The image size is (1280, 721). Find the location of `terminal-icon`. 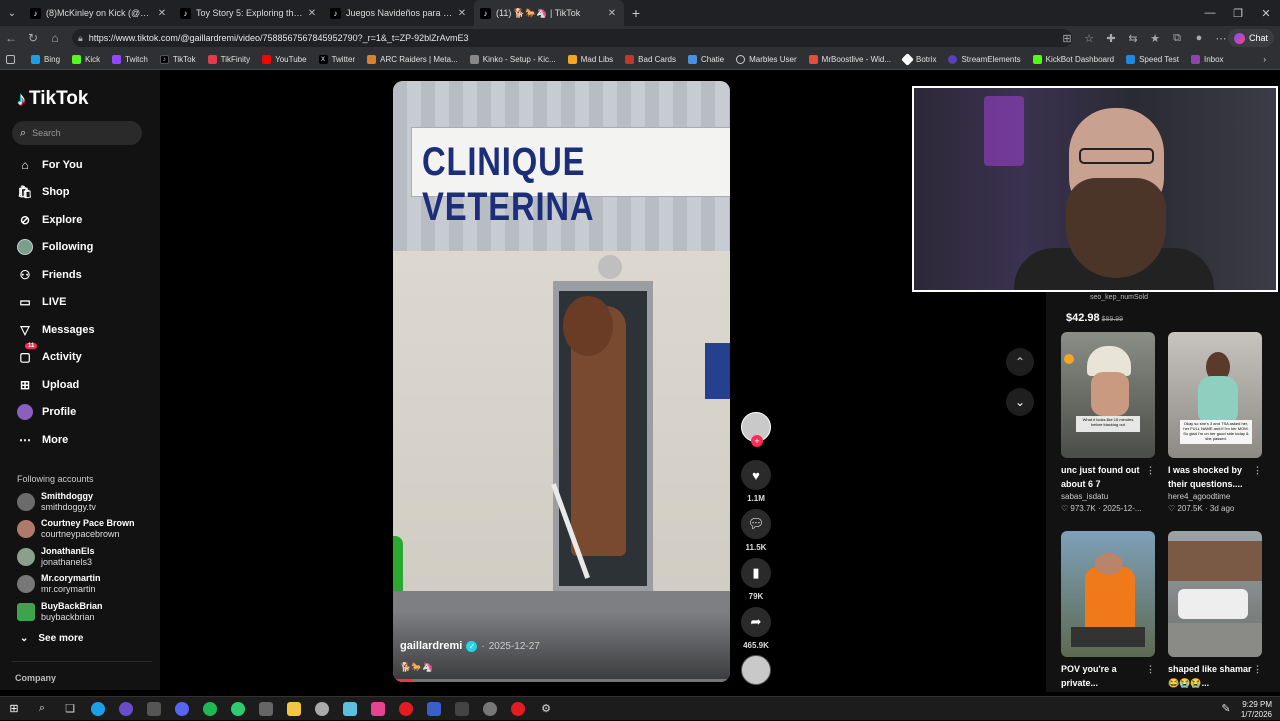

terminal-icon is located at coordinates (462, 709).